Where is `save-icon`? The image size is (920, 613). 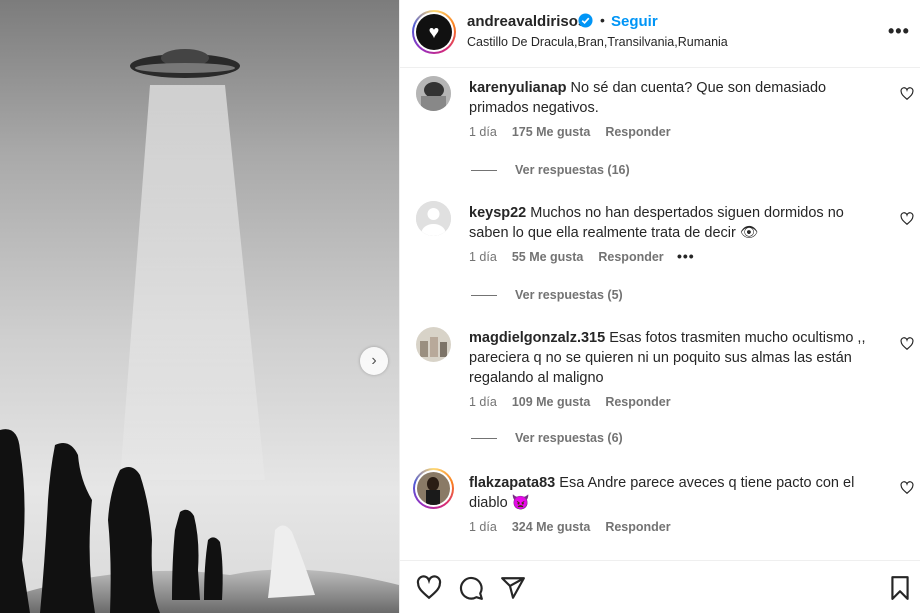 save-icon is located at coordinates (900, 588).